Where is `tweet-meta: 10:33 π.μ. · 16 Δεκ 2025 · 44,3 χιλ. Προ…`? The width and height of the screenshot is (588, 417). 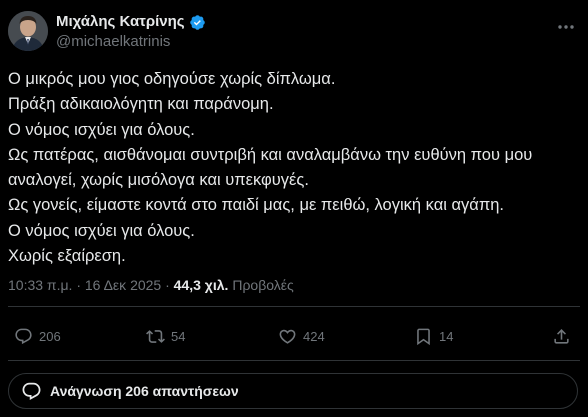 tweet-meta: 10:33 π.μ. · 16 Δεκ 2025 · 44,3 χιλ. Προ… is located at coordinates (151, 285).